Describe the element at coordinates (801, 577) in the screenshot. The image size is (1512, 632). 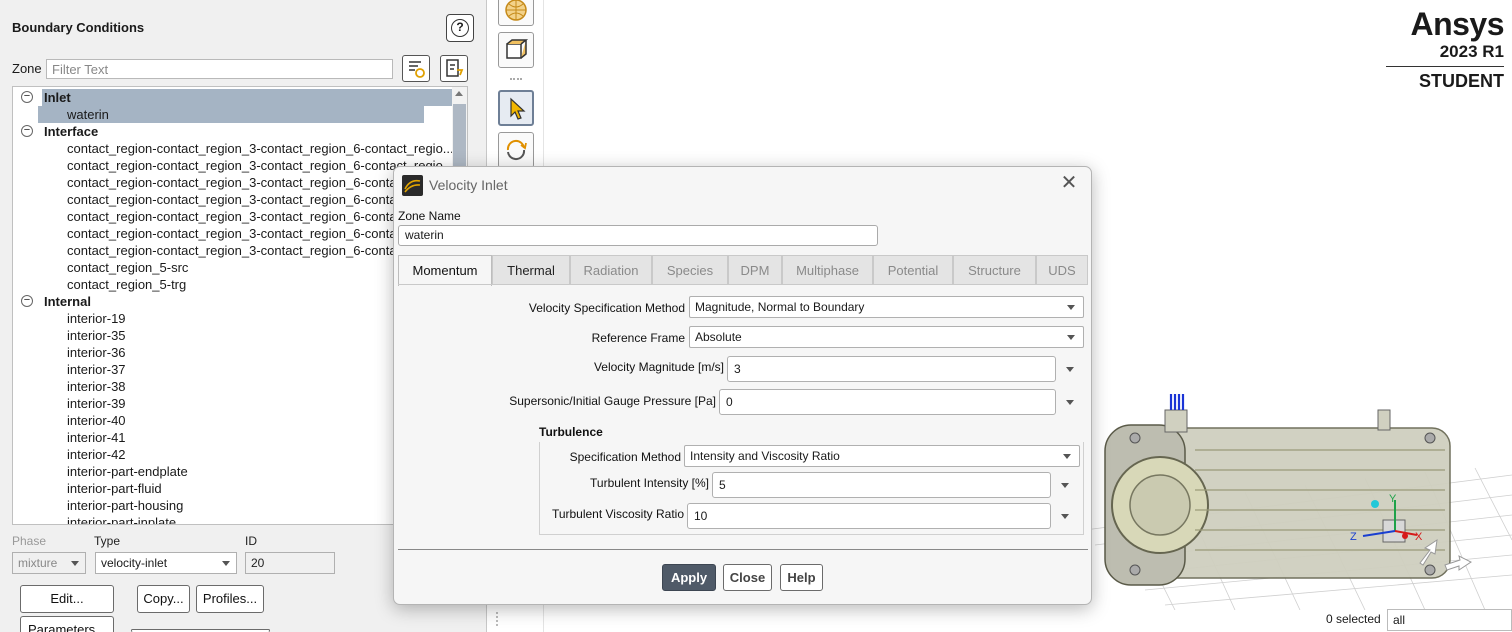
I see `help-dialog-button: Help` at that location.